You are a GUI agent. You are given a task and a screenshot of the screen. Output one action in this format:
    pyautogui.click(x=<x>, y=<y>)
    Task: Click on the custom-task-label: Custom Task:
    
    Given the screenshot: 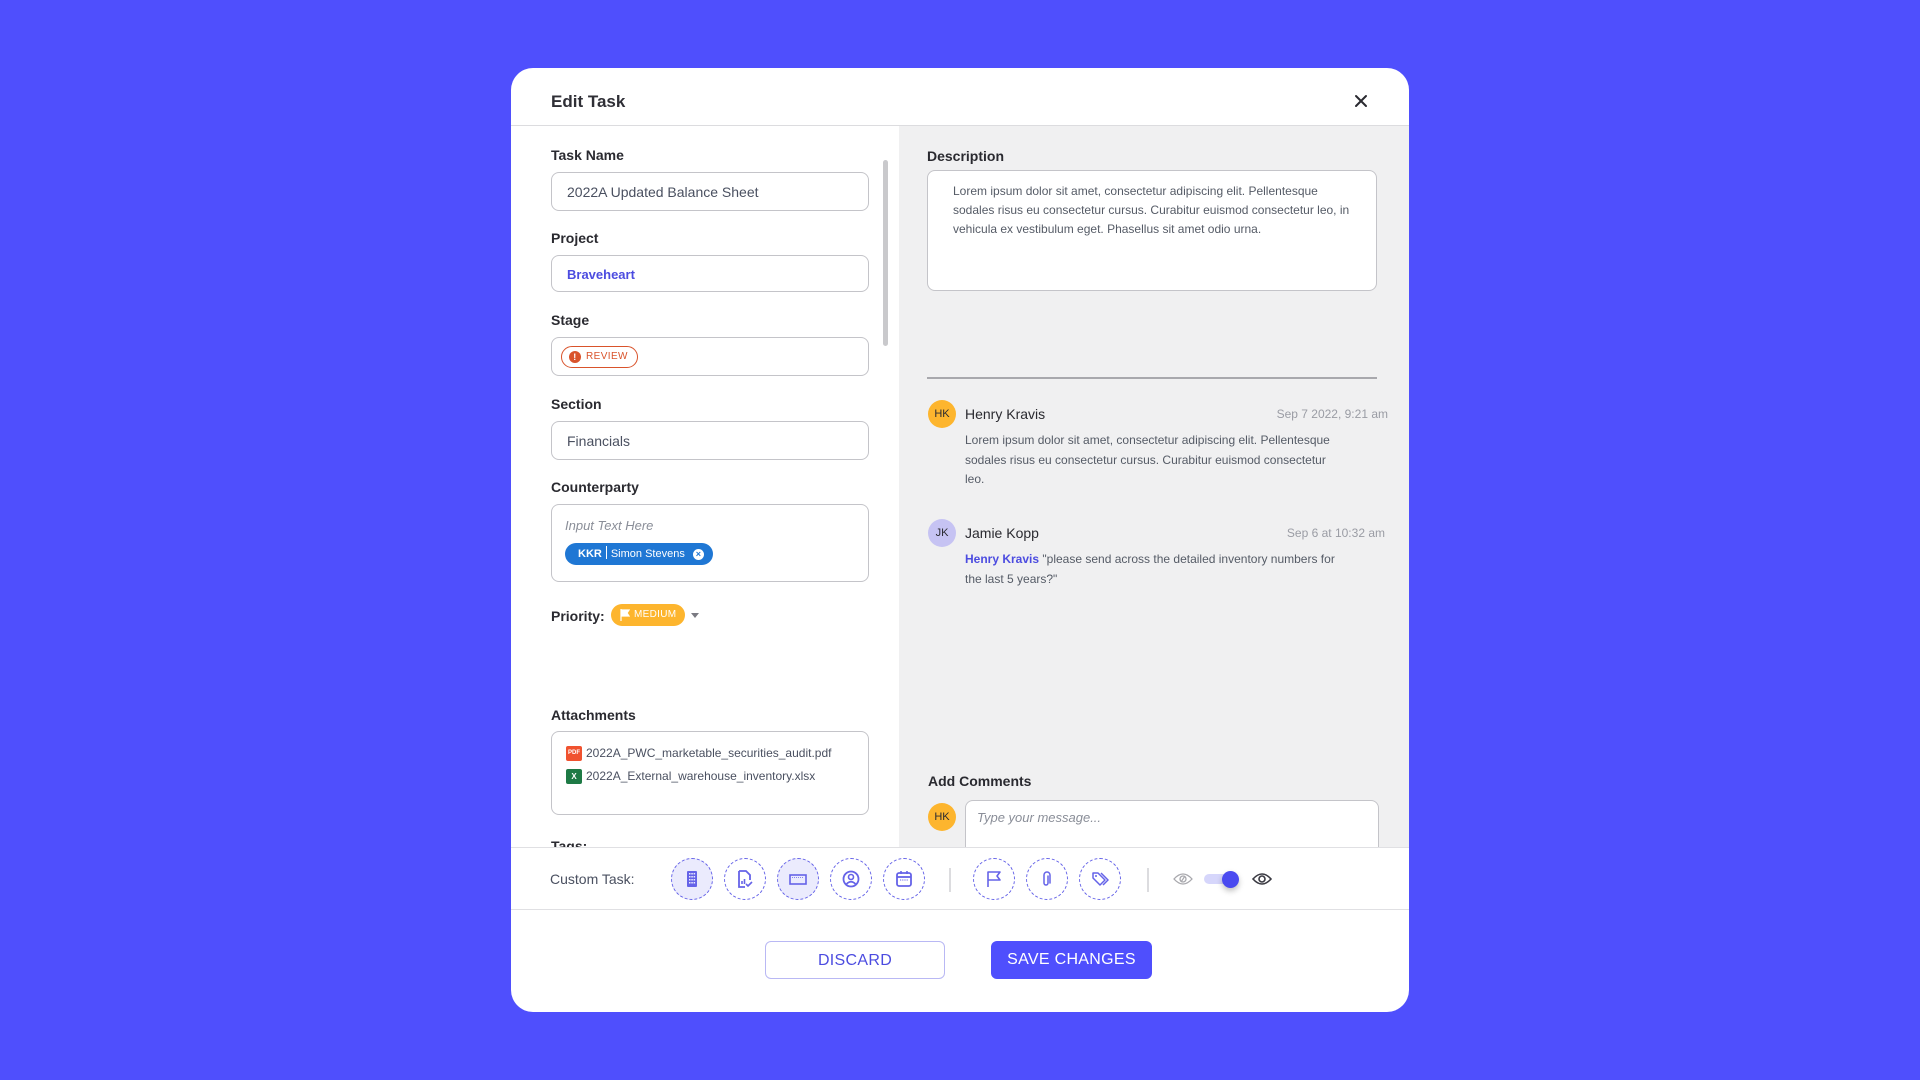 What is the action you would take?
    pyautogui.click(x=592, y=879)
    